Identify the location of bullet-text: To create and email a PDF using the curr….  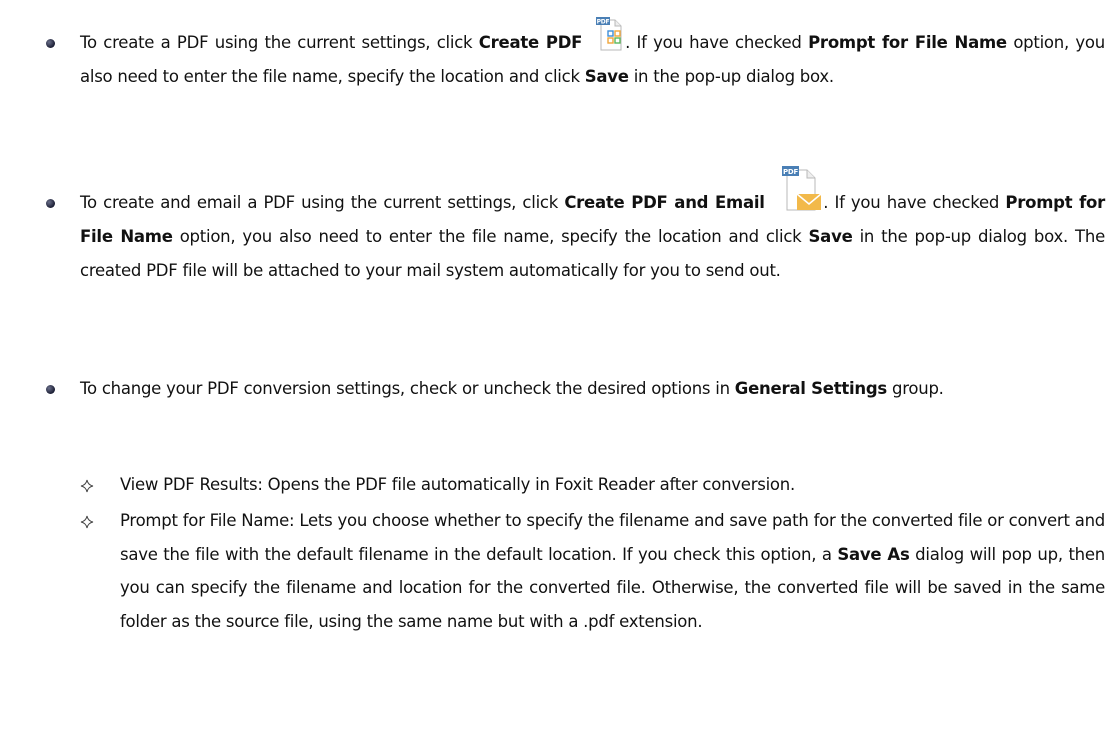
(592, 223).